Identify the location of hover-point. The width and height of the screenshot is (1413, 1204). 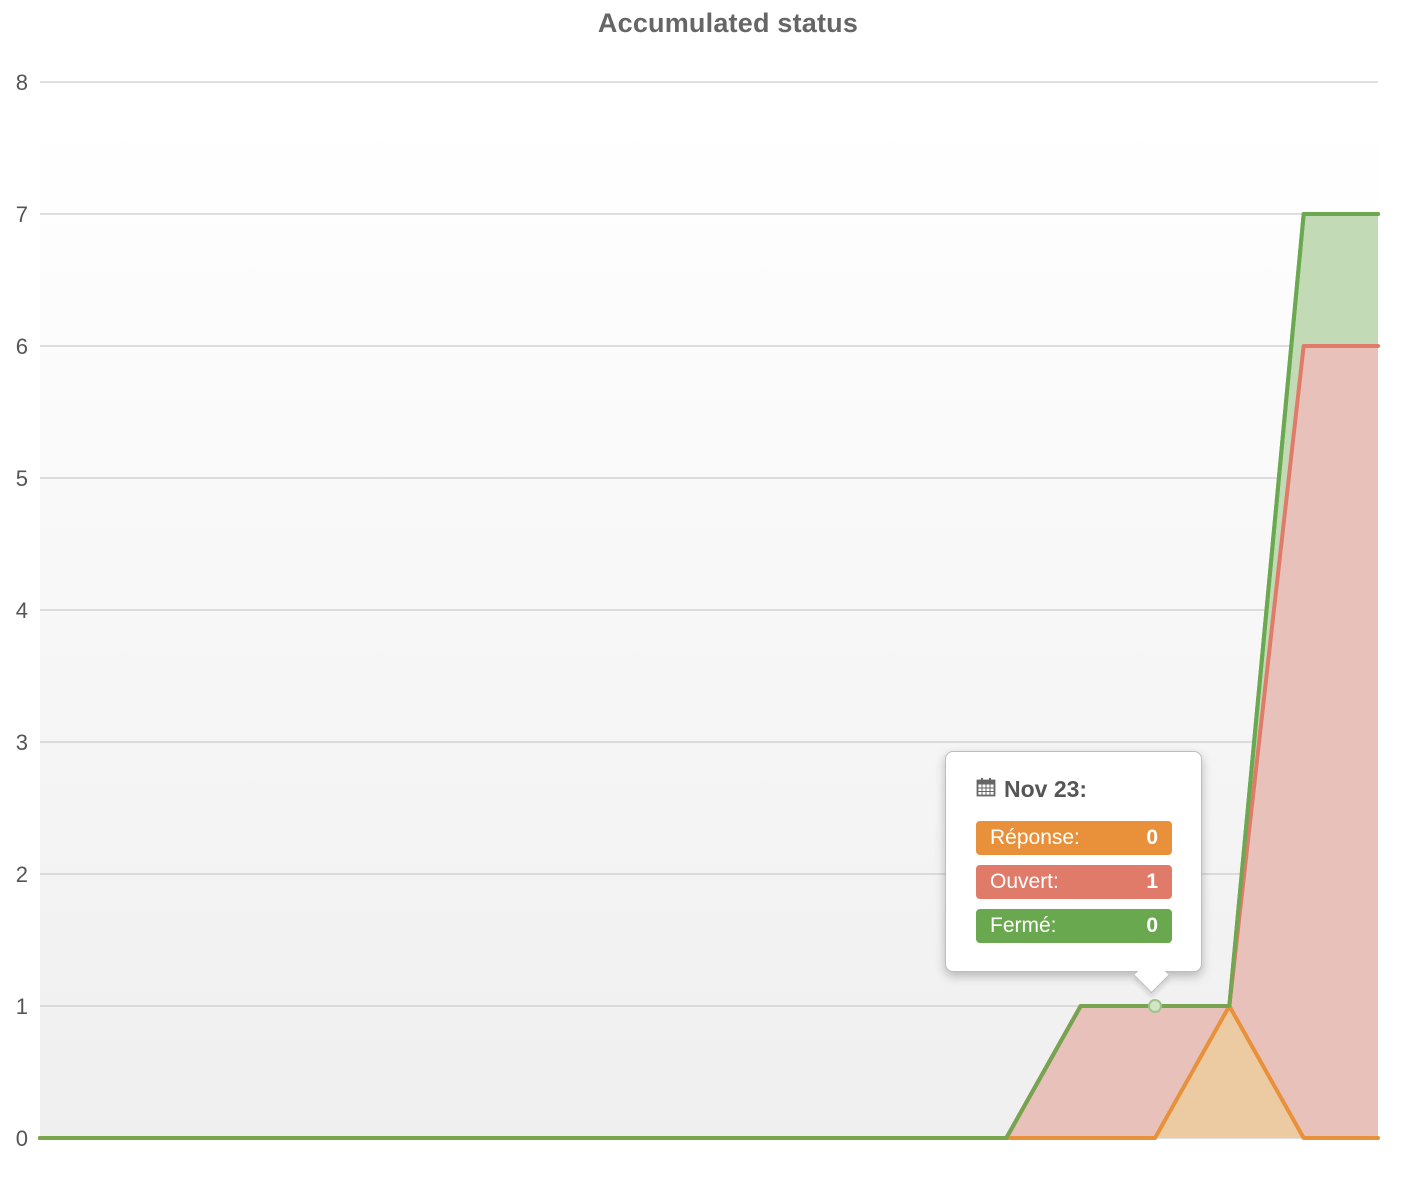
(1155, 1006).